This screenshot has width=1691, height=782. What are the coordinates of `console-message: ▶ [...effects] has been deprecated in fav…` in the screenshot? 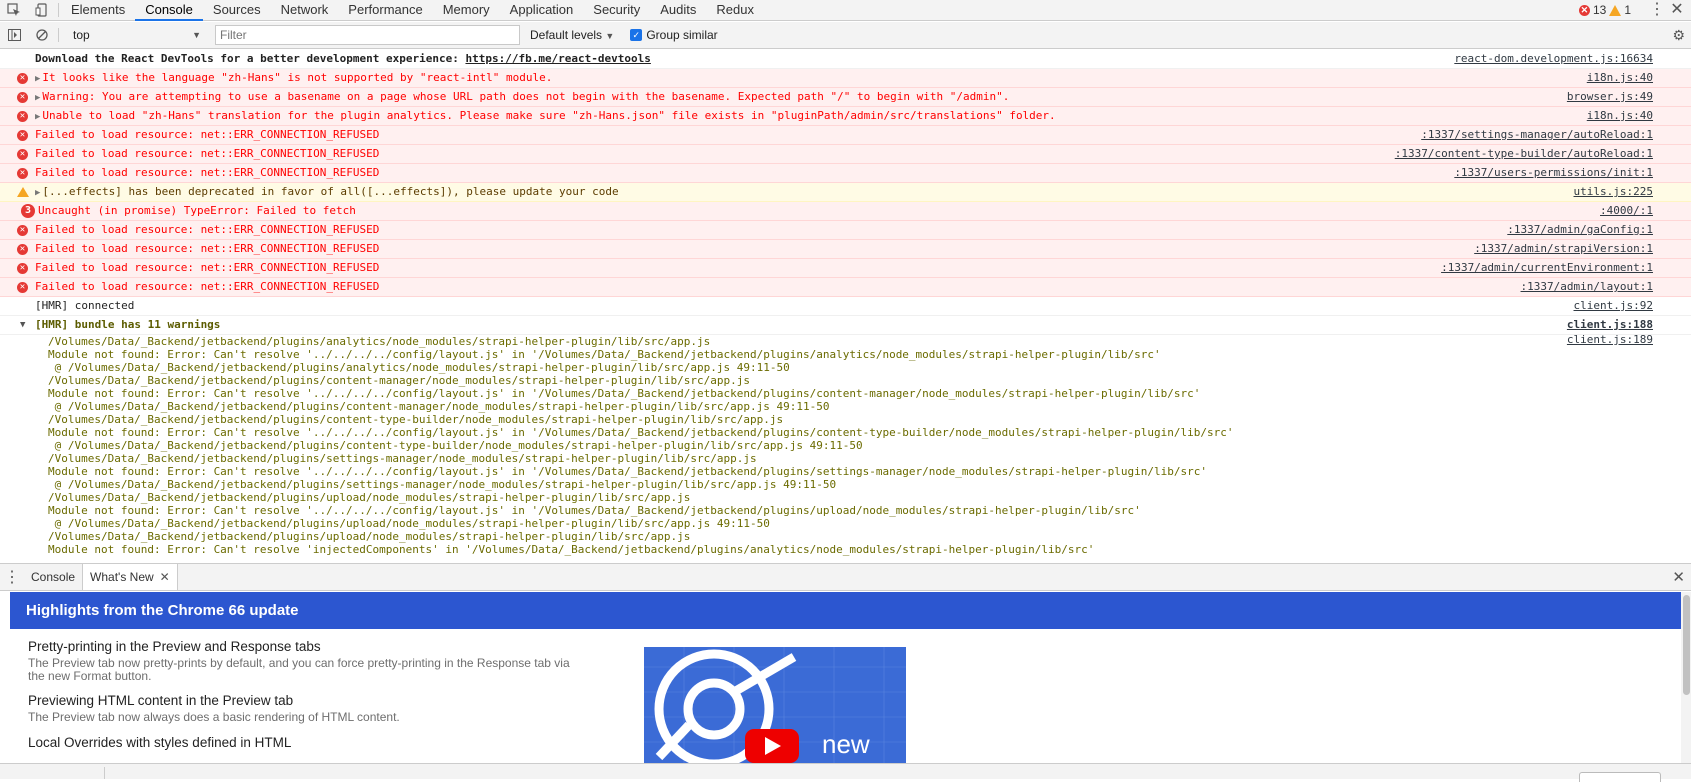 It's located at (845, 192).